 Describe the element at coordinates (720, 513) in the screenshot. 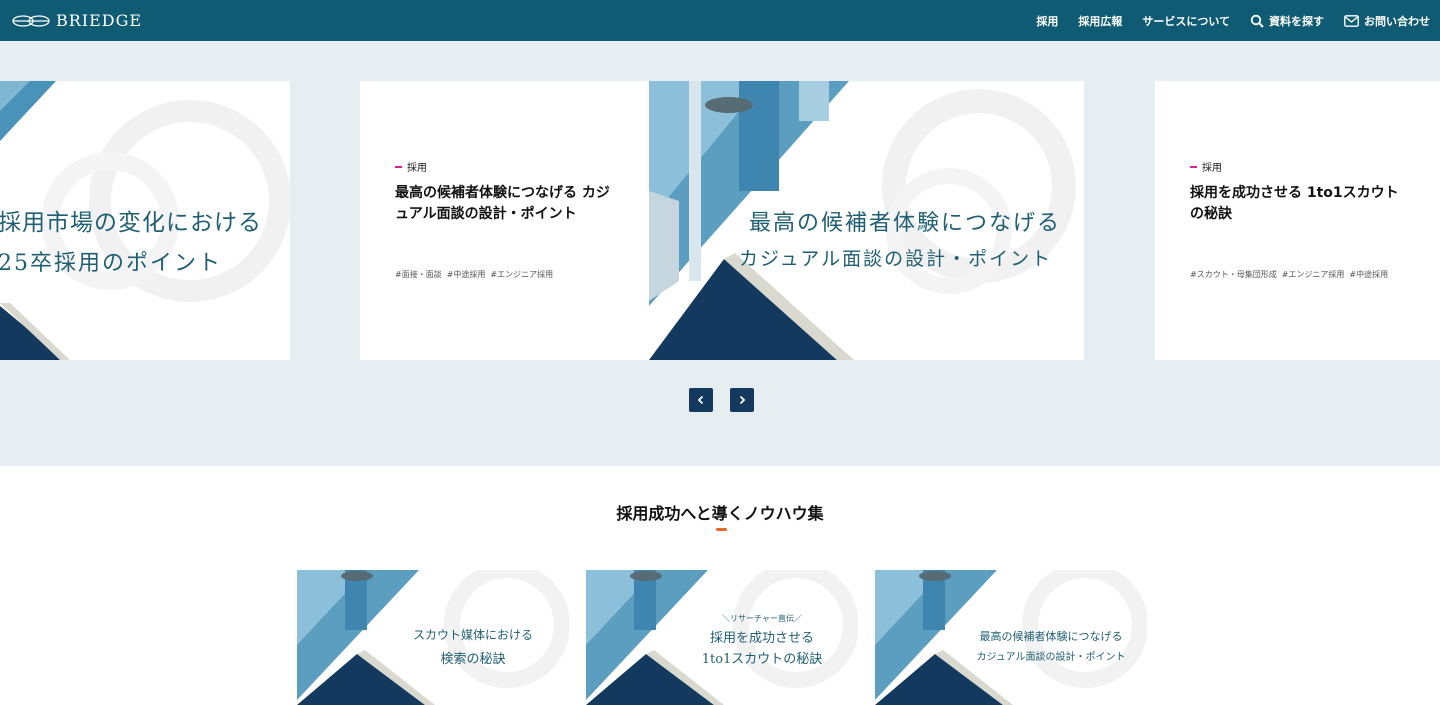

I see `section-title: 採用成功へと導くノウハウ集` at that location.